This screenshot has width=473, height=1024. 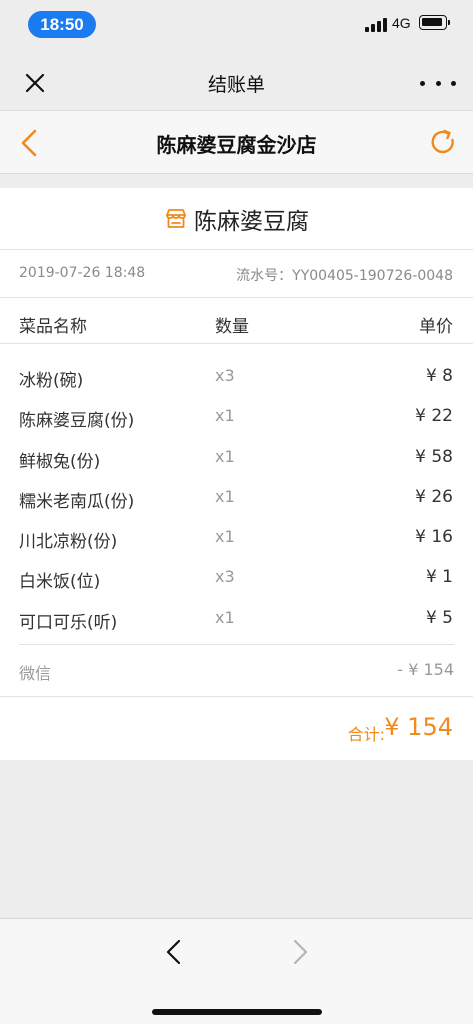 What do you see at coordinates (236, 728) in the screenshot?
I see `total-row: 合计: ¥ 154` at bounding box center [236, 728].